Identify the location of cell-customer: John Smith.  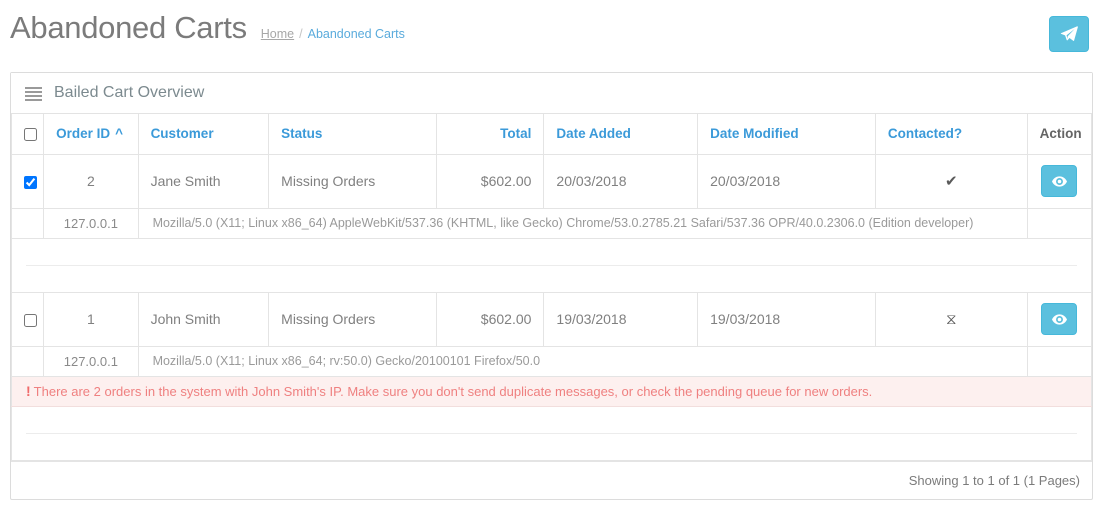
(203, 319).